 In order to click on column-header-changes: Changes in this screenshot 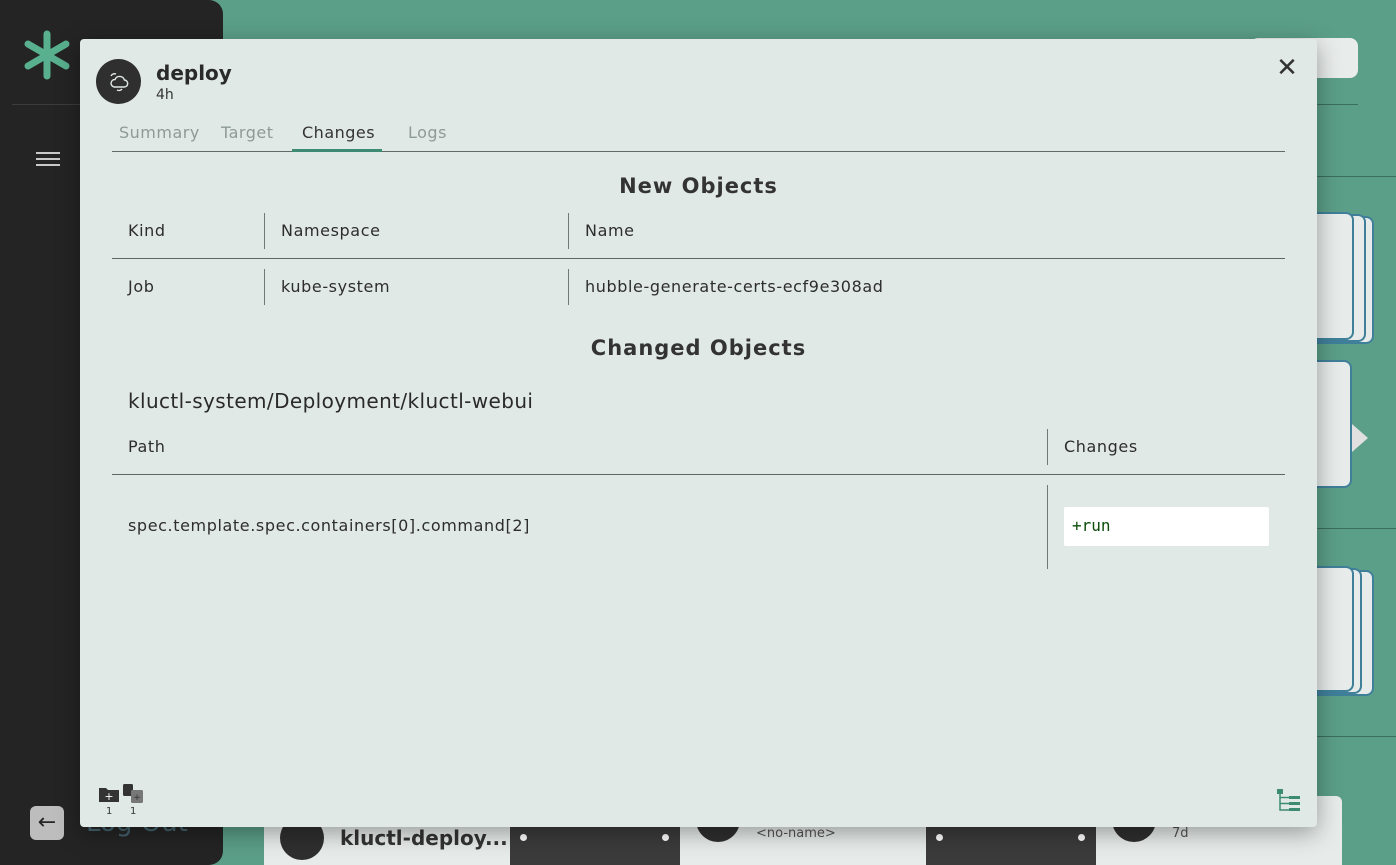, I will do `click(1101, 446)`.